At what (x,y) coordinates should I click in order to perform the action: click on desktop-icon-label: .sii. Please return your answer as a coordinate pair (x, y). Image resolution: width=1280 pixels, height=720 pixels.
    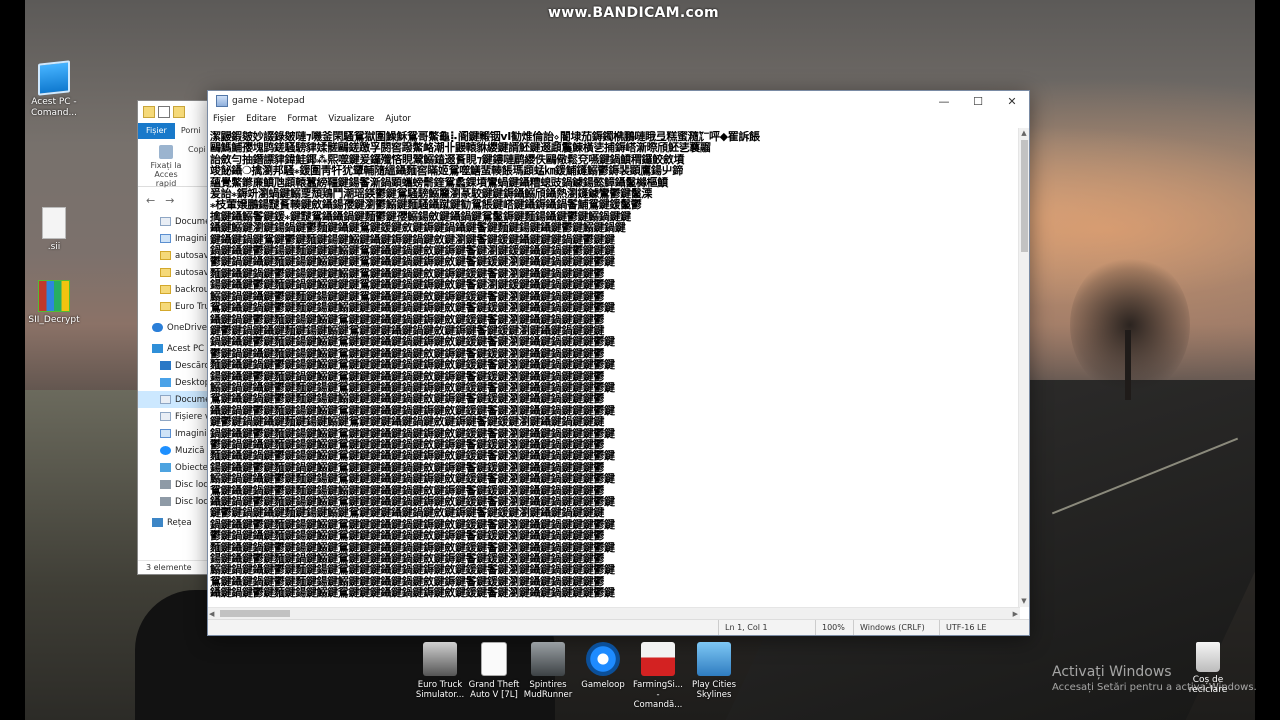
    Looking at the image, I should click on (54, 247).